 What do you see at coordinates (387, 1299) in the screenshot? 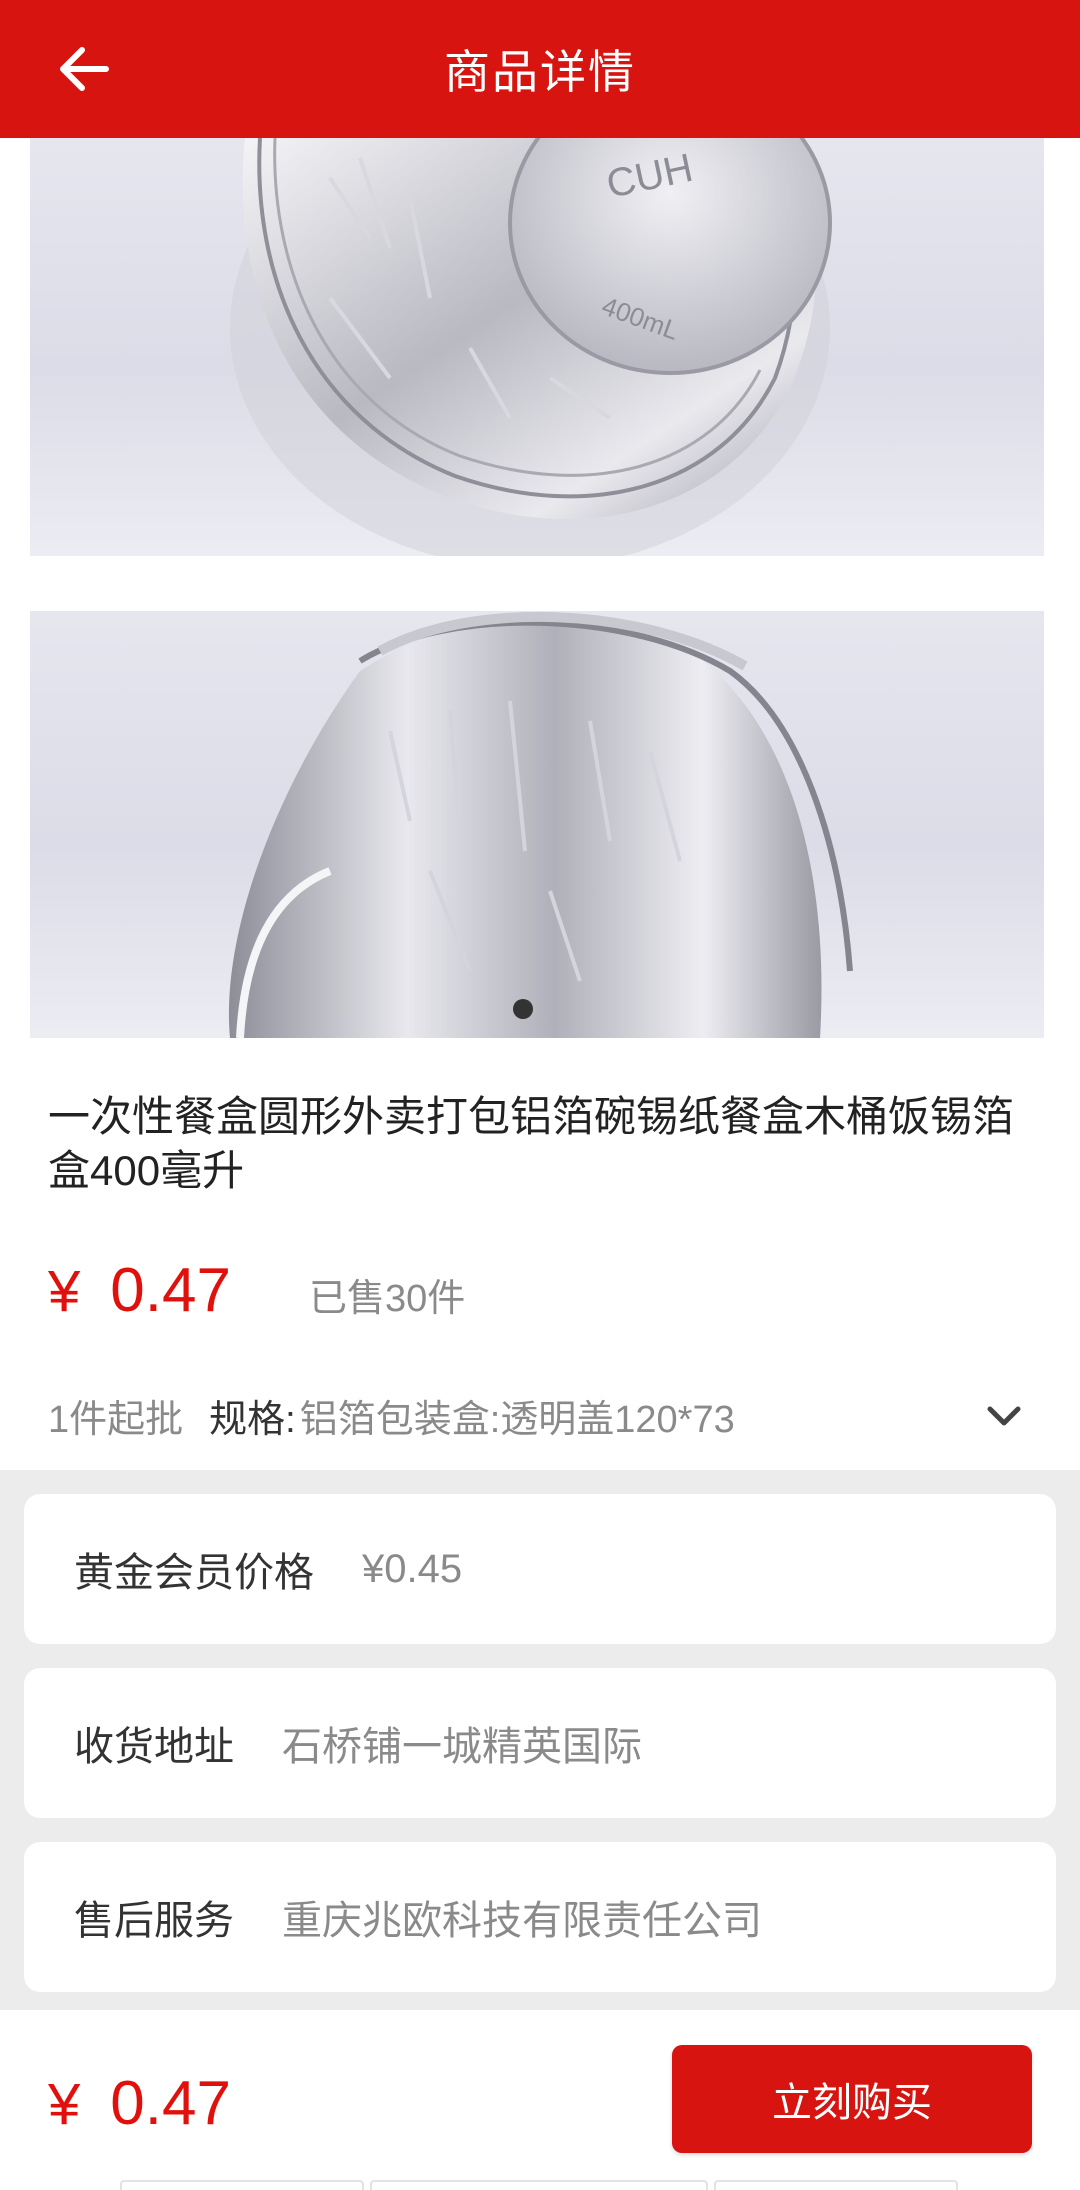
I see `sold-count: 已售30件` at bounding box center [387, 1299].